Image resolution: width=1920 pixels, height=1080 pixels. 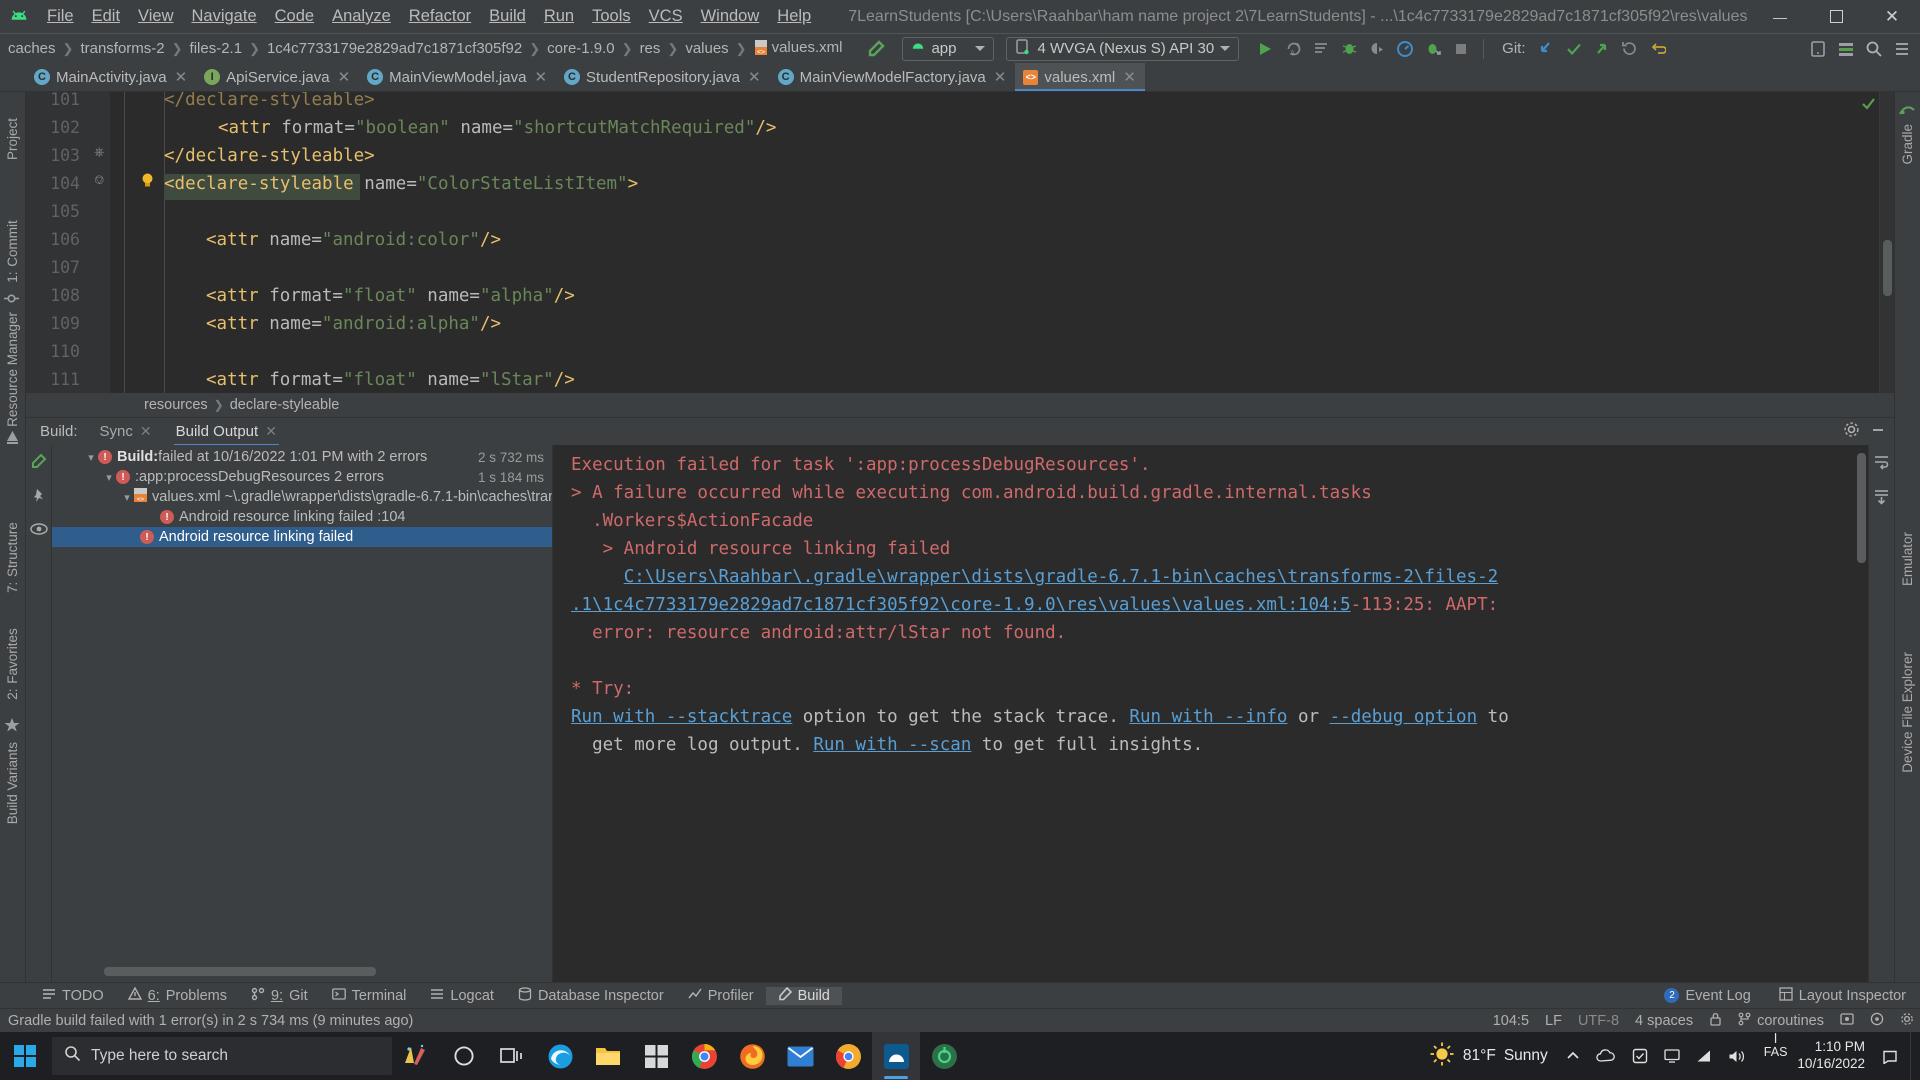 What do you see at coordinates (240, 971) in the screenshot?
I see `tree-horizontal-scrollbar` at bounding box center [240, 971].